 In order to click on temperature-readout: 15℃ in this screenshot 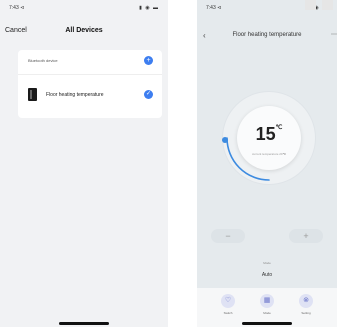, I will do `click(269, 134)`.